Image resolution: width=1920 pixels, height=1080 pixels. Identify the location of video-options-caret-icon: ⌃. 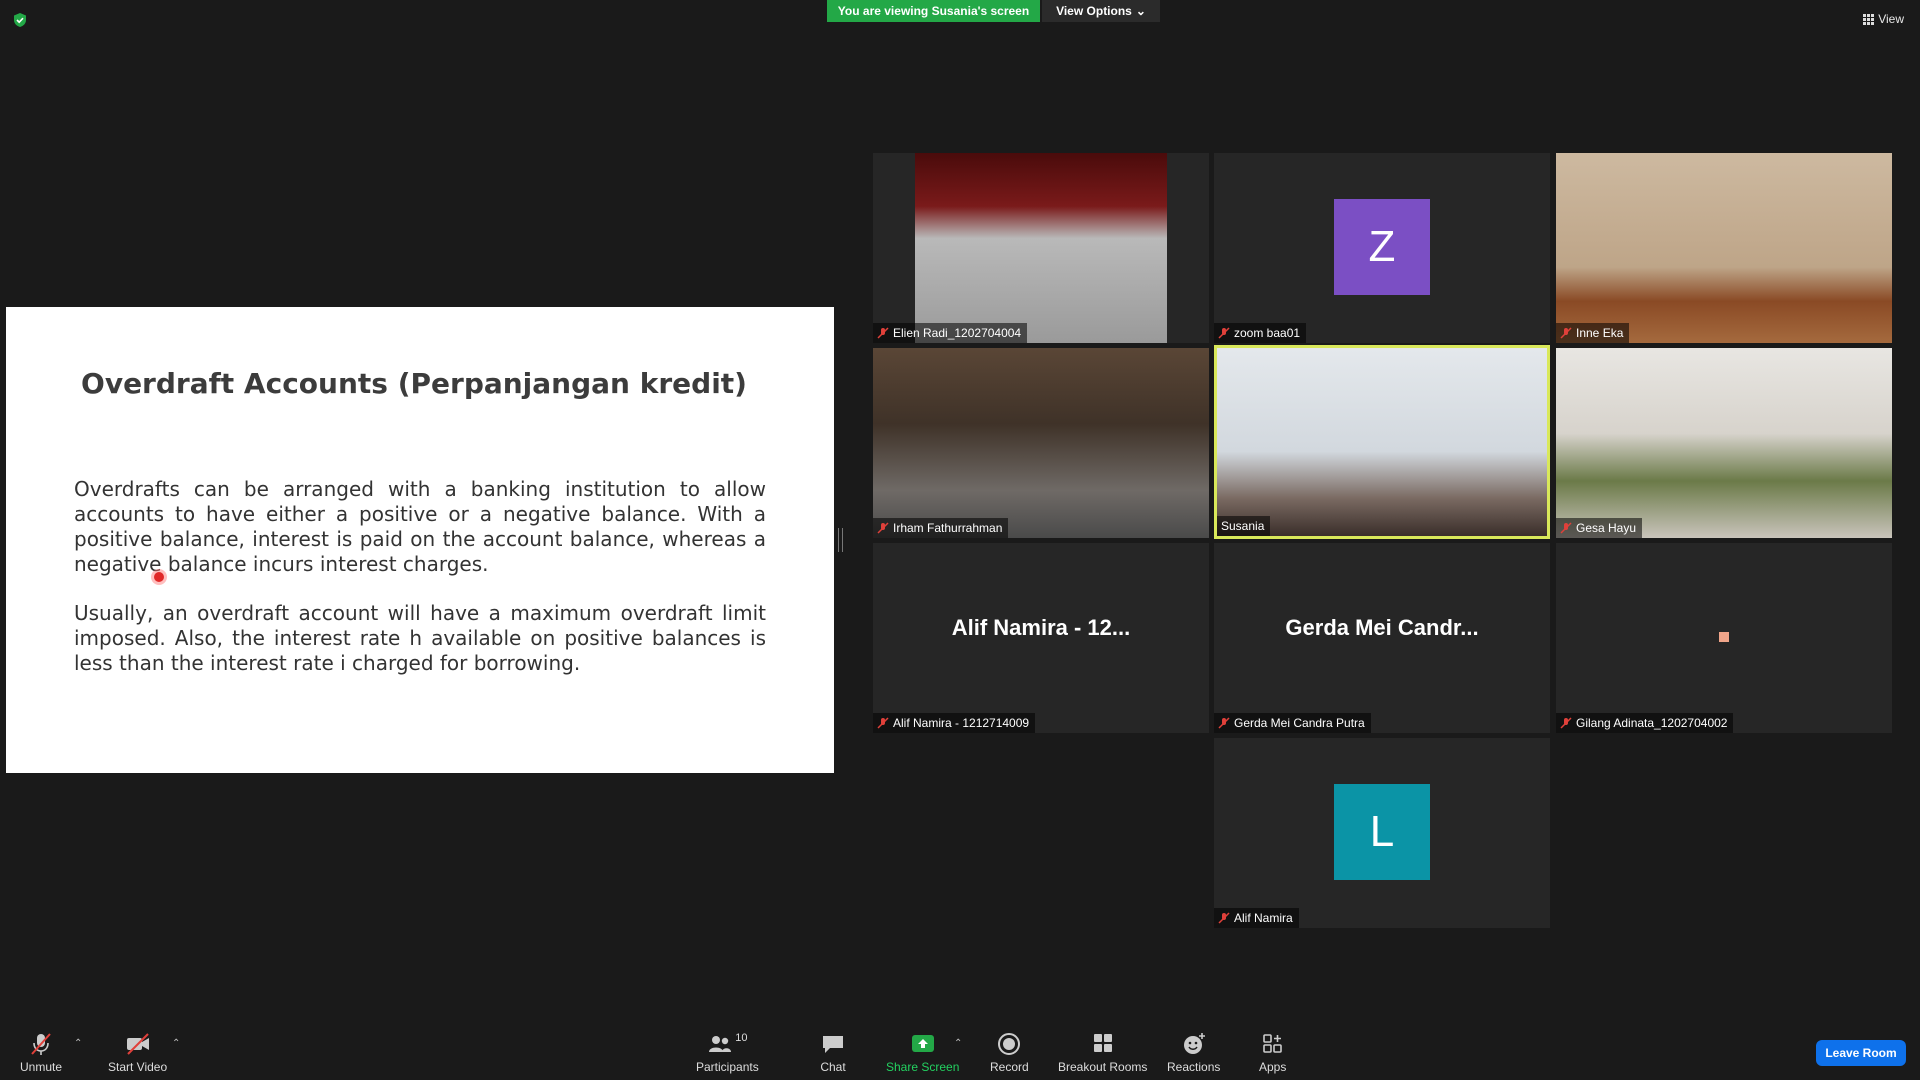
(176, 1043).